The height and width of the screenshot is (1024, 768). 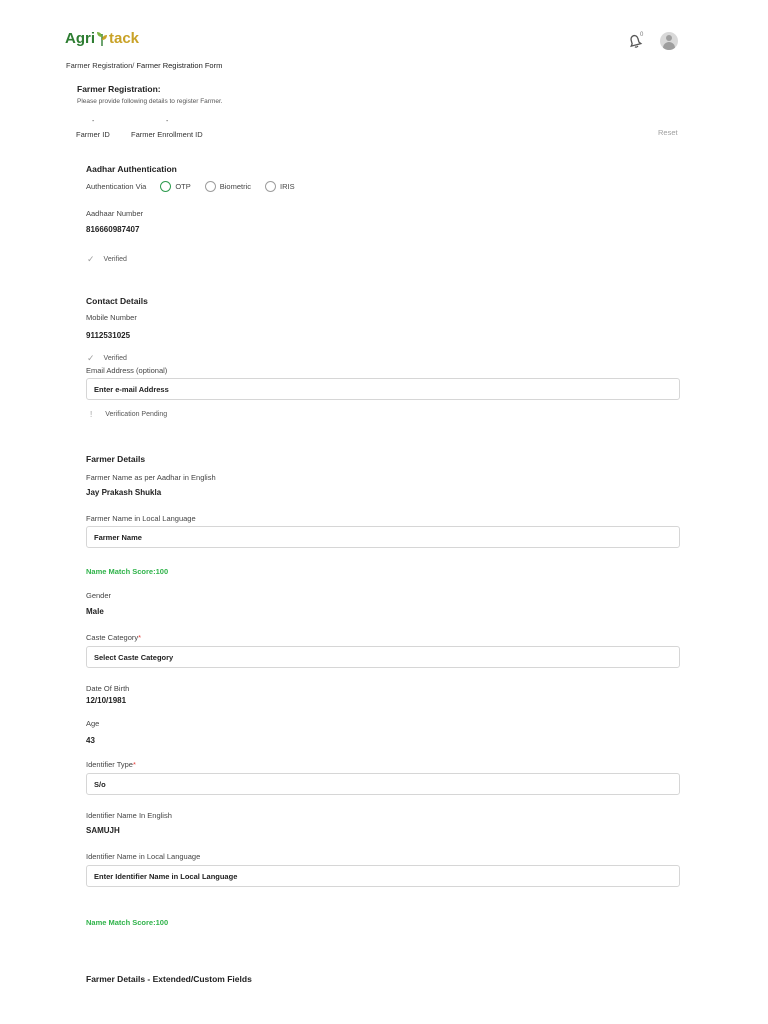 I want to click on auth-iris-radio: IRIS, so click(x=280, y=186).